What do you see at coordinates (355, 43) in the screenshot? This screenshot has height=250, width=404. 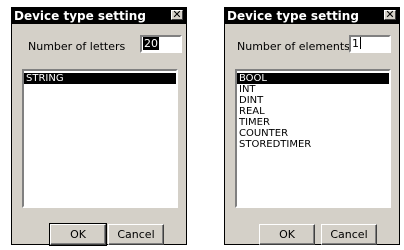 I see `number-of-elements-value: 1` at bounding box center [355, 43].